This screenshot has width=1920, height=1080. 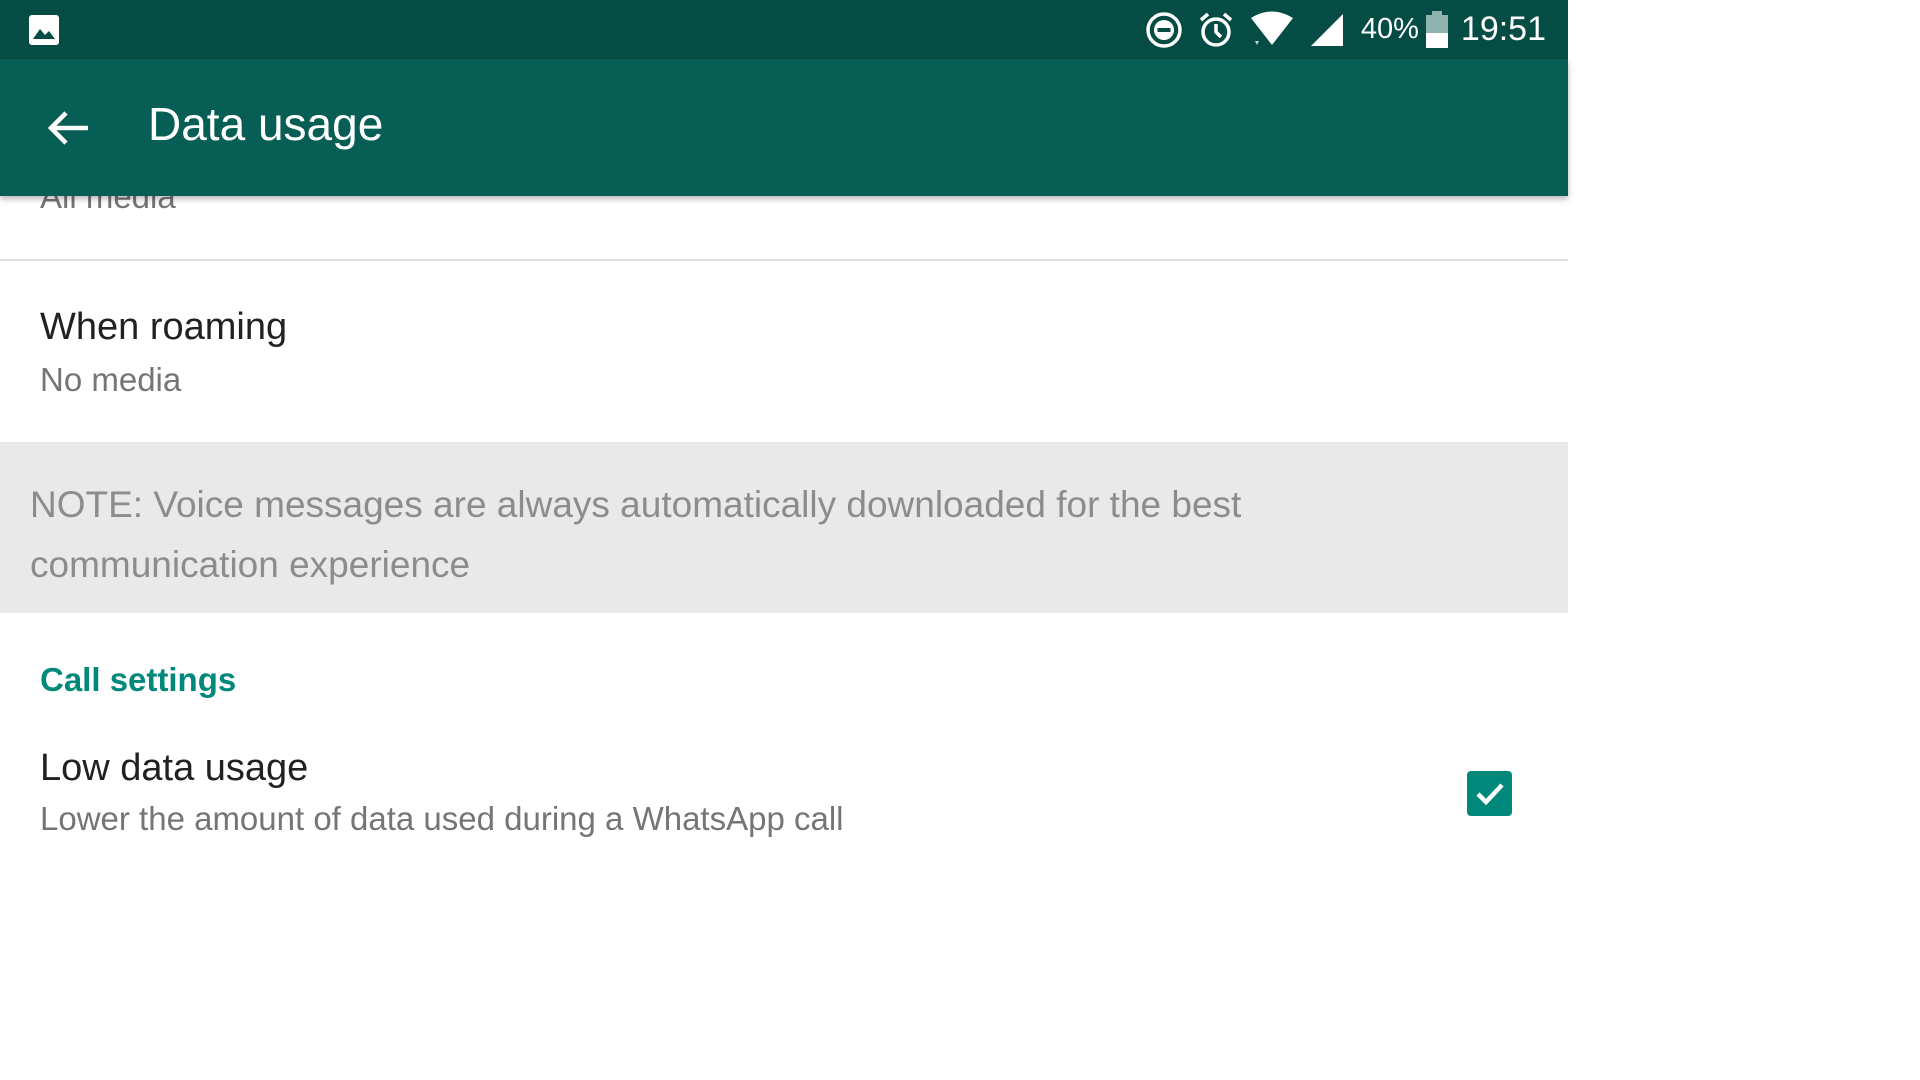 What do you see at coordinates (784, 228) in the screenshot?
I see `previous-setting-row: All media` at bounding box center [784, 228].